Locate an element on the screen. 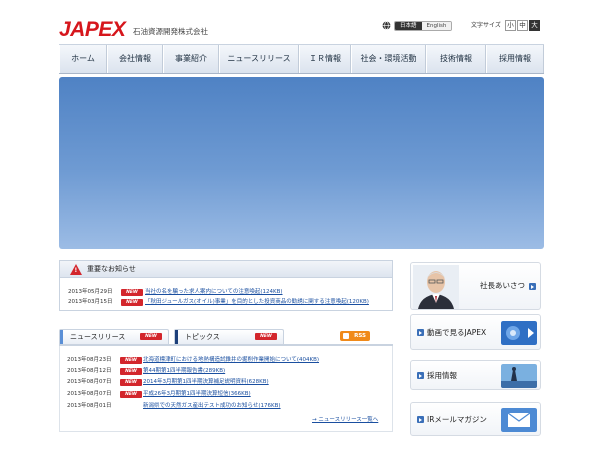 This screenshot has height=452, width=600. news-date: 2013年08月12日 is located at coordinates (89, 371).